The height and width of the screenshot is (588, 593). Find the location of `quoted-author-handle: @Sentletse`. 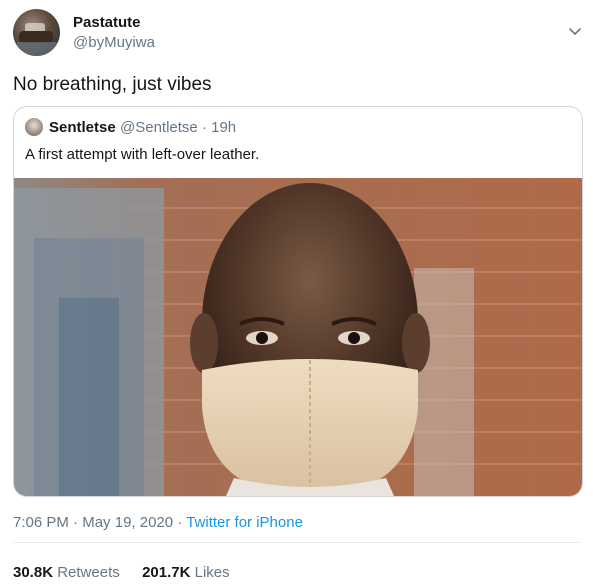

quoted-author-handle: @Sentletse is located at coordinates (159, 127).